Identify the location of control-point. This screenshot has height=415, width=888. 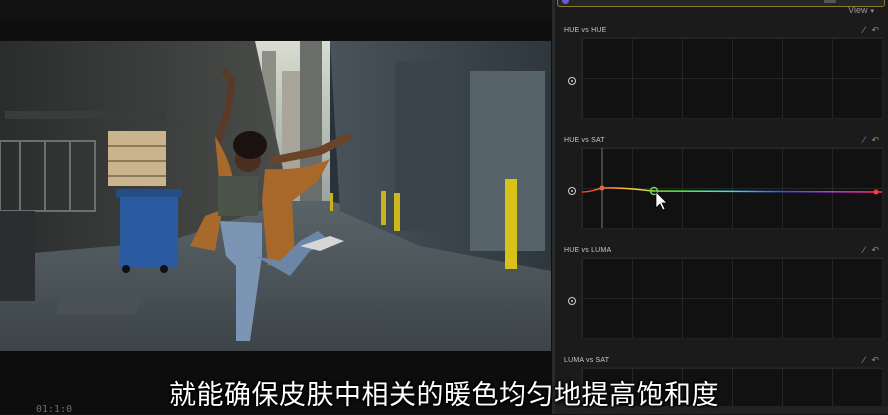
(602, 188).